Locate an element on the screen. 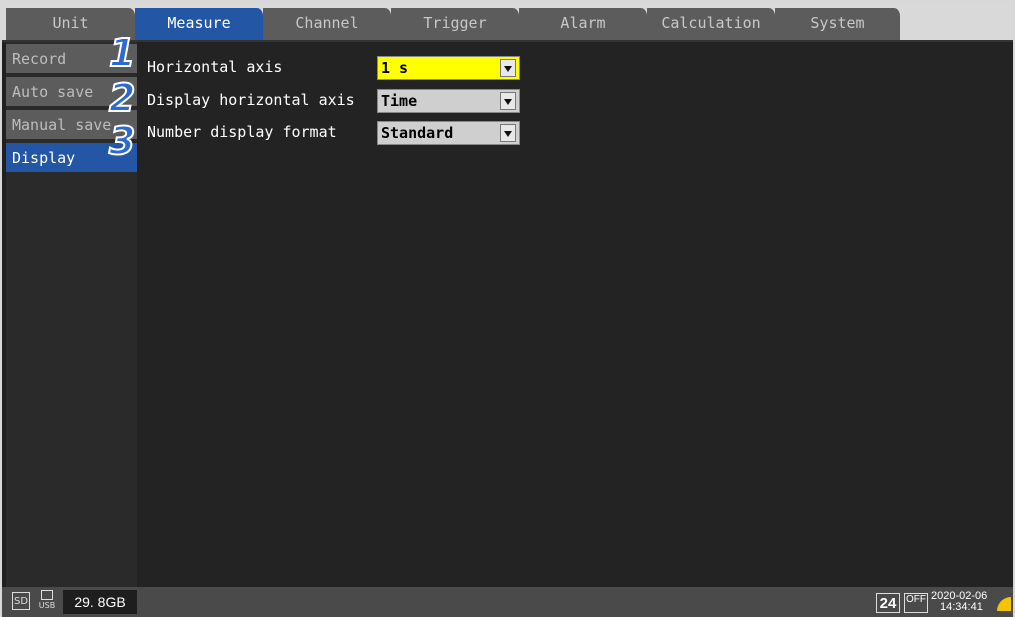  tab-alarm: Alarm is located at coordinates (584, 24).